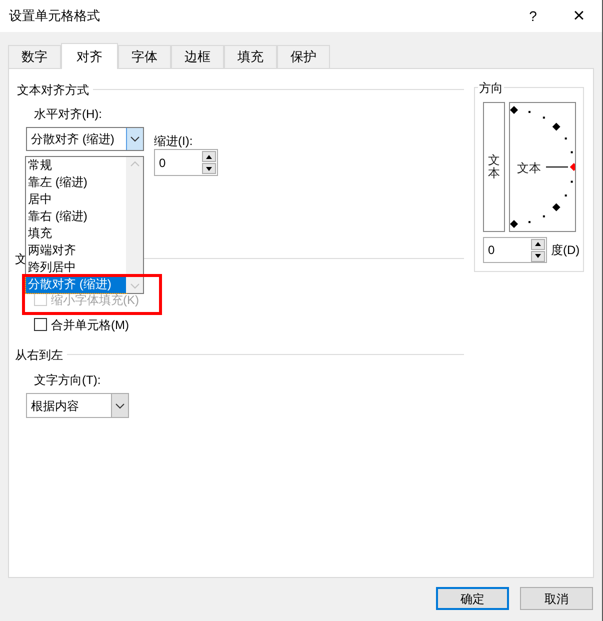 The image size is (603, 621). I want to click on tab: 对齐, so click(89, 56).